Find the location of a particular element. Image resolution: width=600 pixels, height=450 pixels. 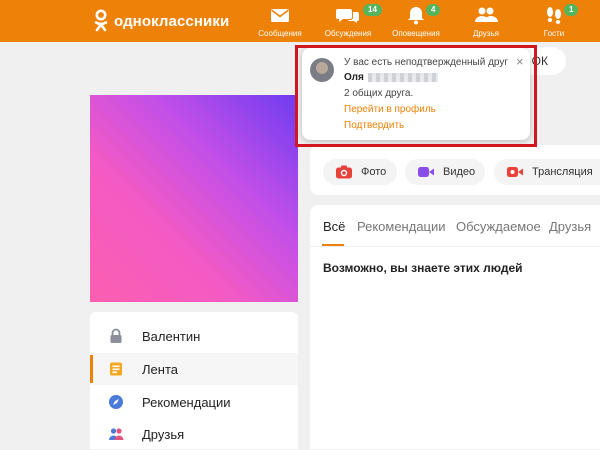

footprints-icon is located at coordinates (554, 15).